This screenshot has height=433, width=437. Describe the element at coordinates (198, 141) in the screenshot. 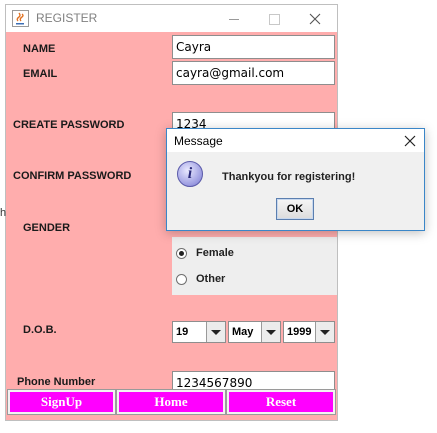

I see `dialog-title: Message` at that location.